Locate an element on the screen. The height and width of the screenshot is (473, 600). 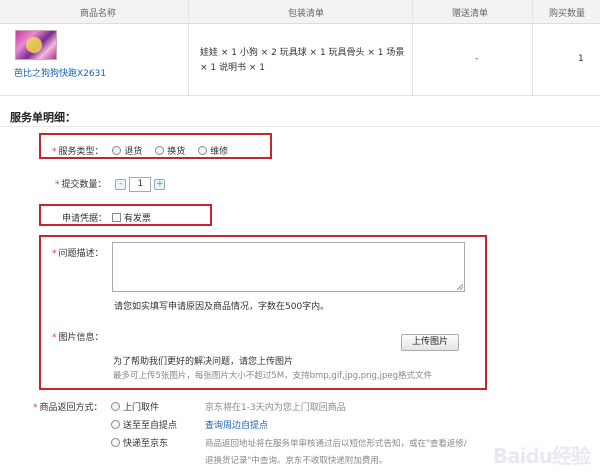
problem-hint: 请您如实填写申请原因及商品情况，字数在500字内。 is located at coordinates (222, 307).